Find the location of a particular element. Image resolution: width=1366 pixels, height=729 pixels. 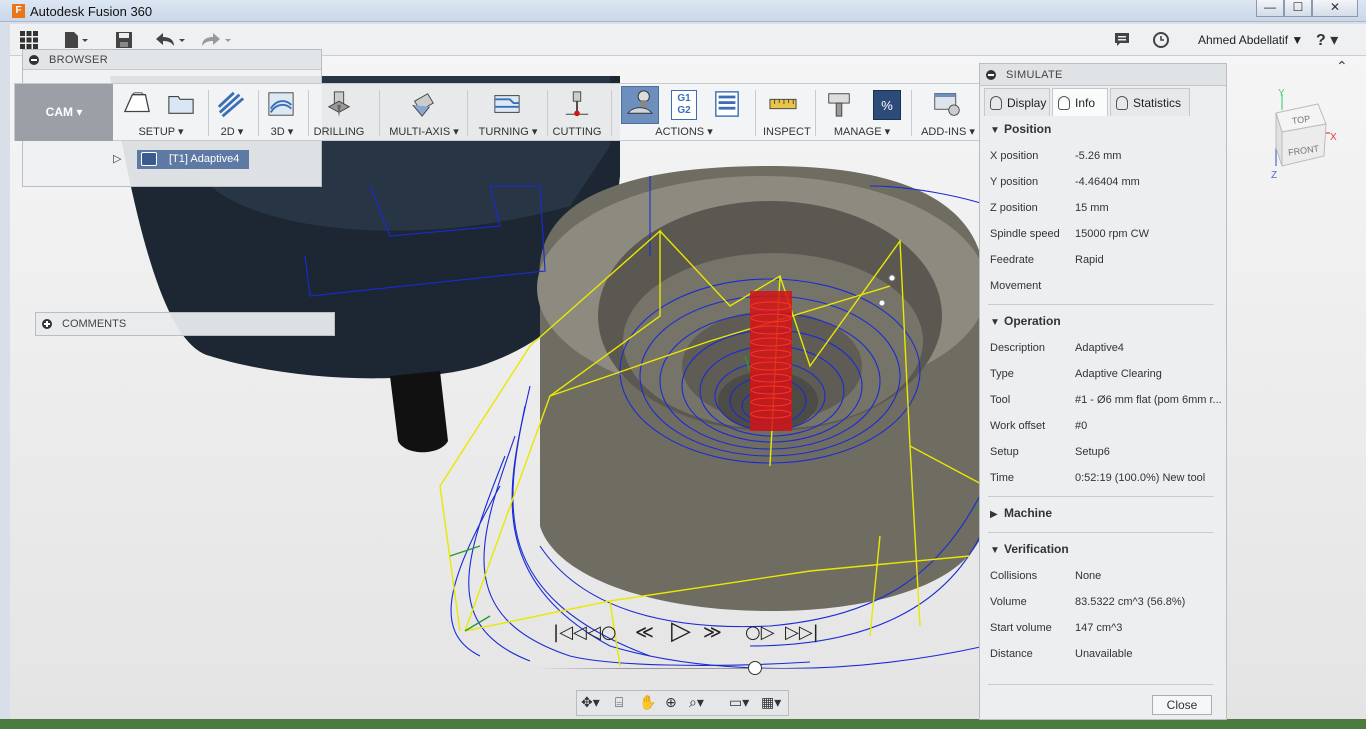

cutting-icon is located at coordinates (577, 104).